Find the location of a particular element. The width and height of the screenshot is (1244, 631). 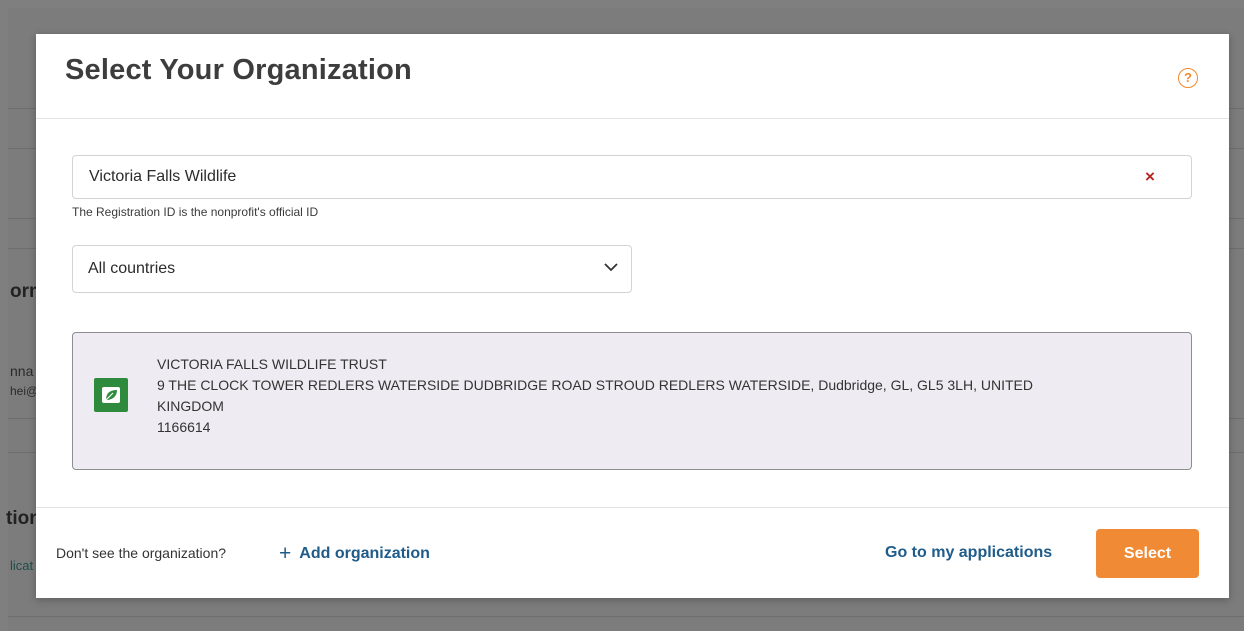

missing-organization-text: Don't see the organization? is located at coordinates (141, 553).